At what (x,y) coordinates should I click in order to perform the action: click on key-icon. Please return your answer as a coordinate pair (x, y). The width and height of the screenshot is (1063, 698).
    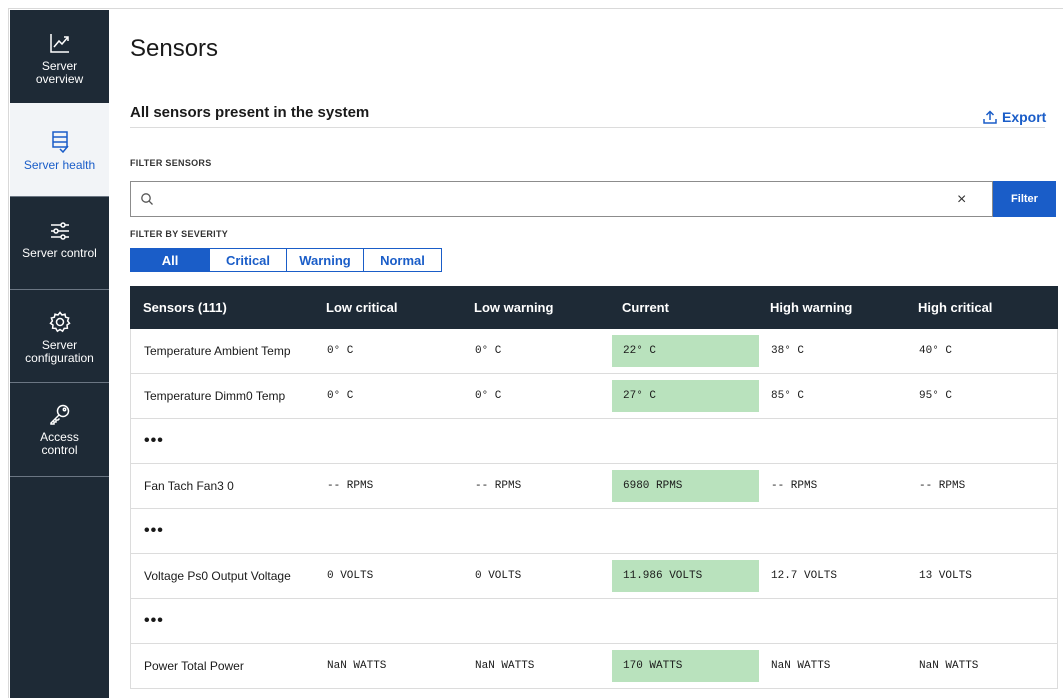
    Looking at the image, I should click on (59, 414).